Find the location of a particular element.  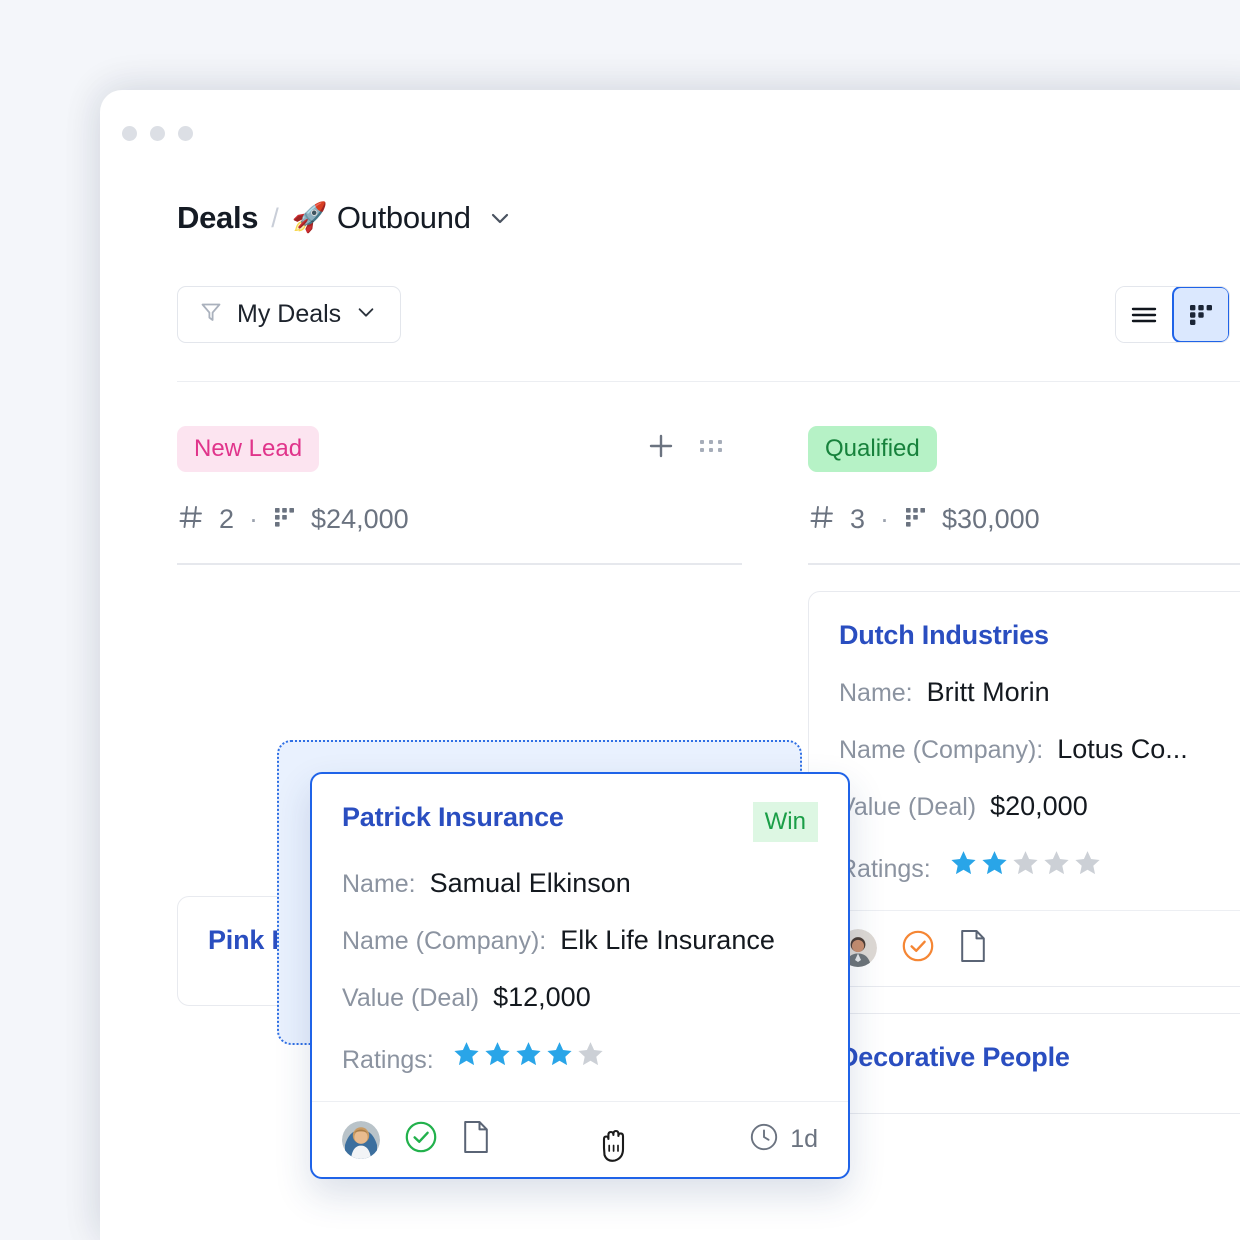

card-header: Decorative People is located at coordinates (1039, 1057).